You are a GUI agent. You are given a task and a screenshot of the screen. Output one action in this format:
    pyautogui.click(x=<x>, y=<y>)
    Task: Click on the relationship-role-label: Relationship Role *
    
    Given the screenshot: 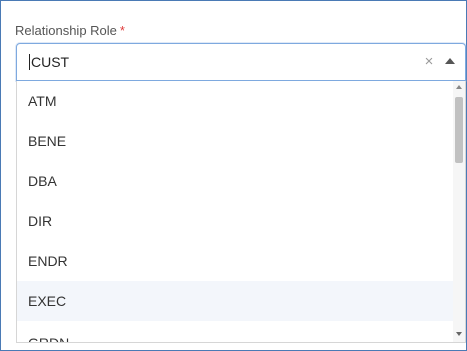 What is the action you would take?
    pyautogui.click(x=70, y=30)
    